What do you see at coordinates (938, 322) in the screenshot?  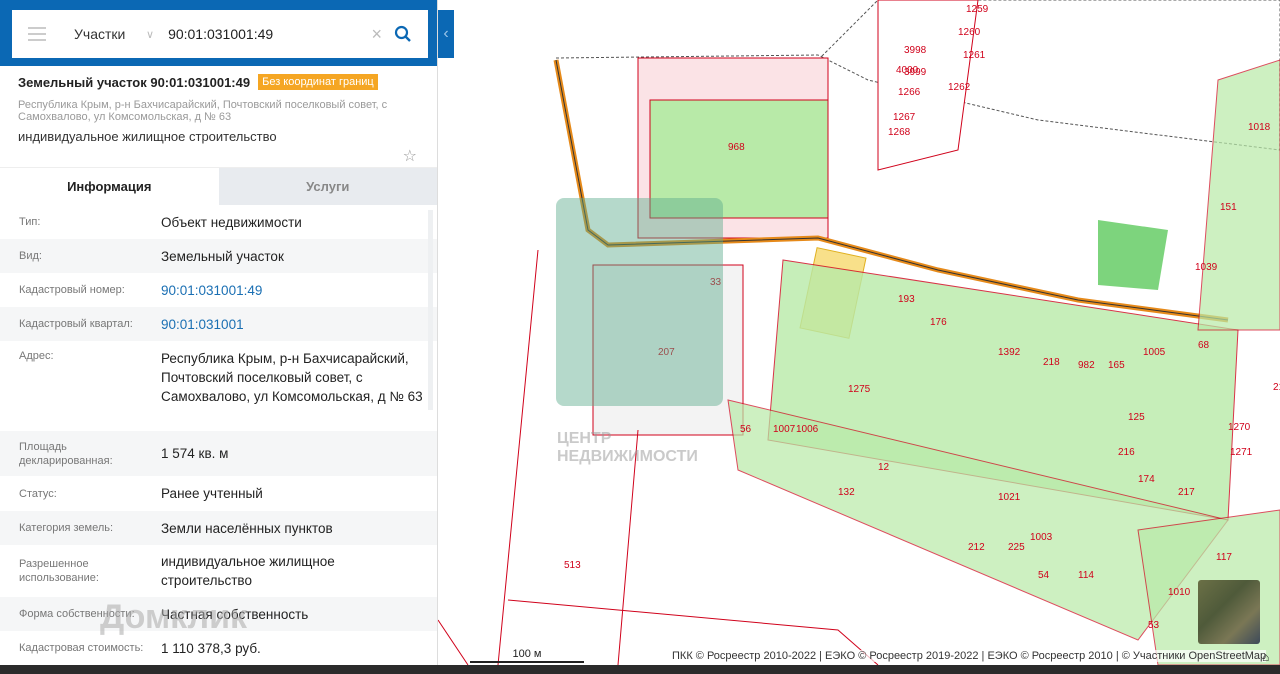 I see `parcel-number: 176` at bounding box center [938, 322].